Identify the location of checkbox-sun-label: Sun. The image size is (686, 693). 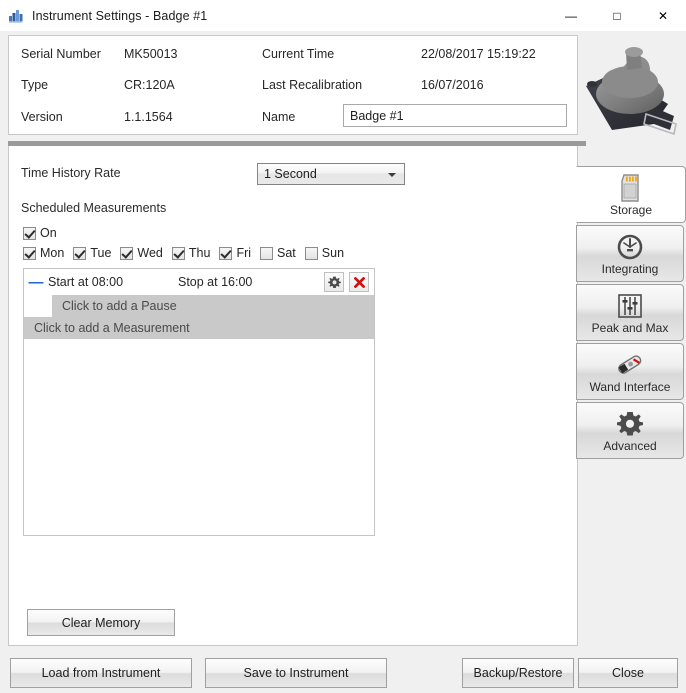
(333, 253).